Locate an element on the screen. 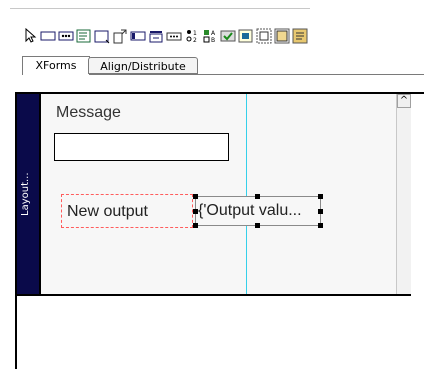  resize-handle-left is located at coordinates (195, 211).